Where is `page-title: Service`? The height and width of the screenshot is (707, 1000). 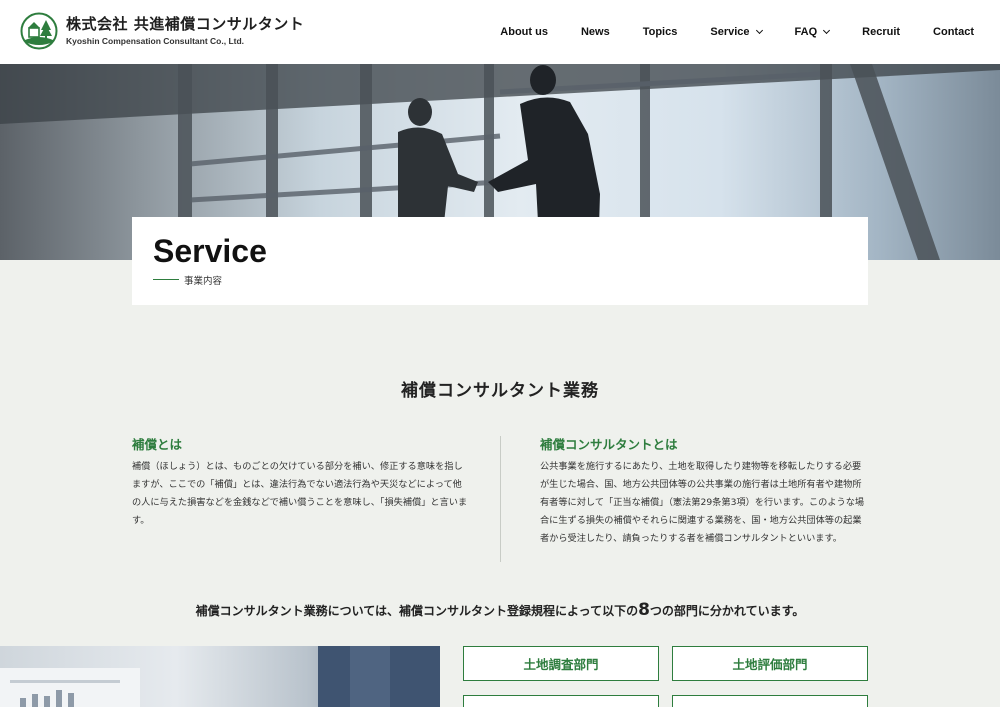 page-title: Service is located at coordinates (210, 251).